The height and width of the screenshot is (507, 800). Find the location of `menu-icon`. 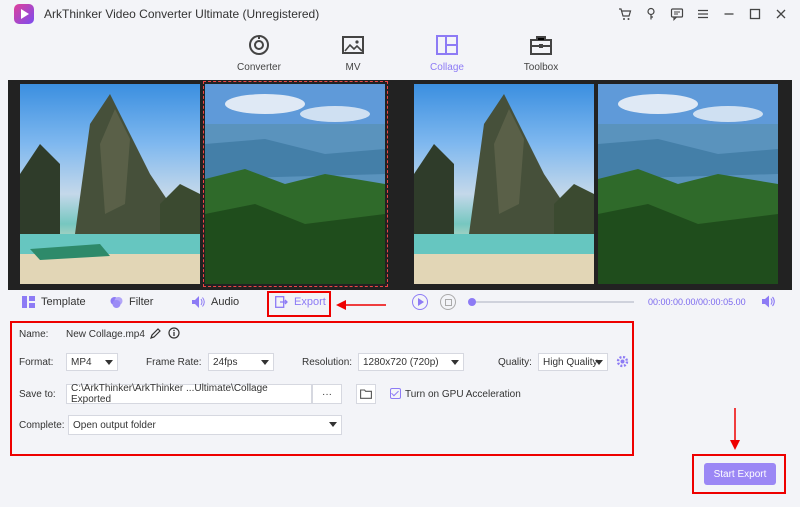

menu-icon is located at coordinates (703, 14).